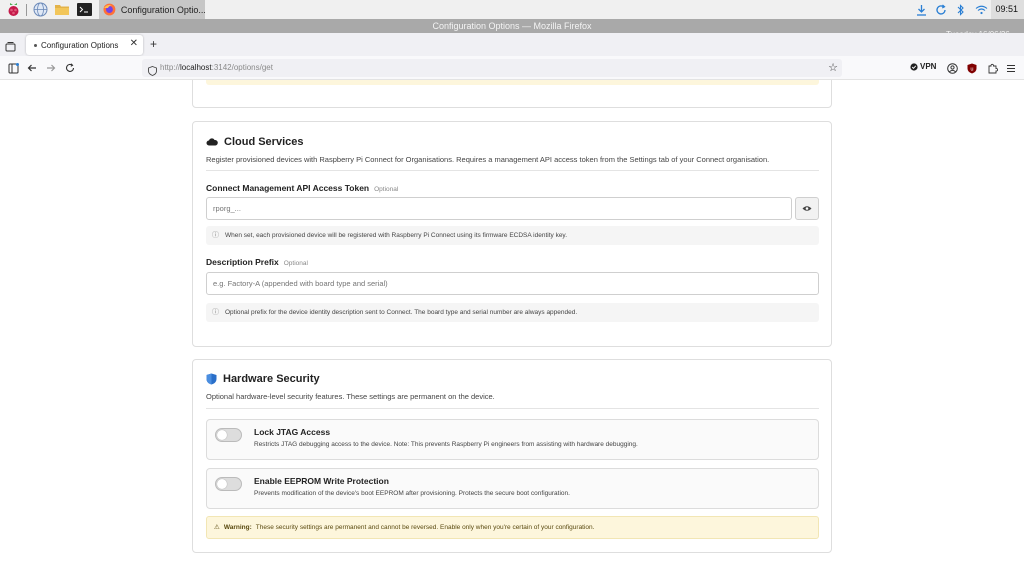  Describe the element at coordinates (51, 68) in the screenshot. I see `forward-icon` at that location.